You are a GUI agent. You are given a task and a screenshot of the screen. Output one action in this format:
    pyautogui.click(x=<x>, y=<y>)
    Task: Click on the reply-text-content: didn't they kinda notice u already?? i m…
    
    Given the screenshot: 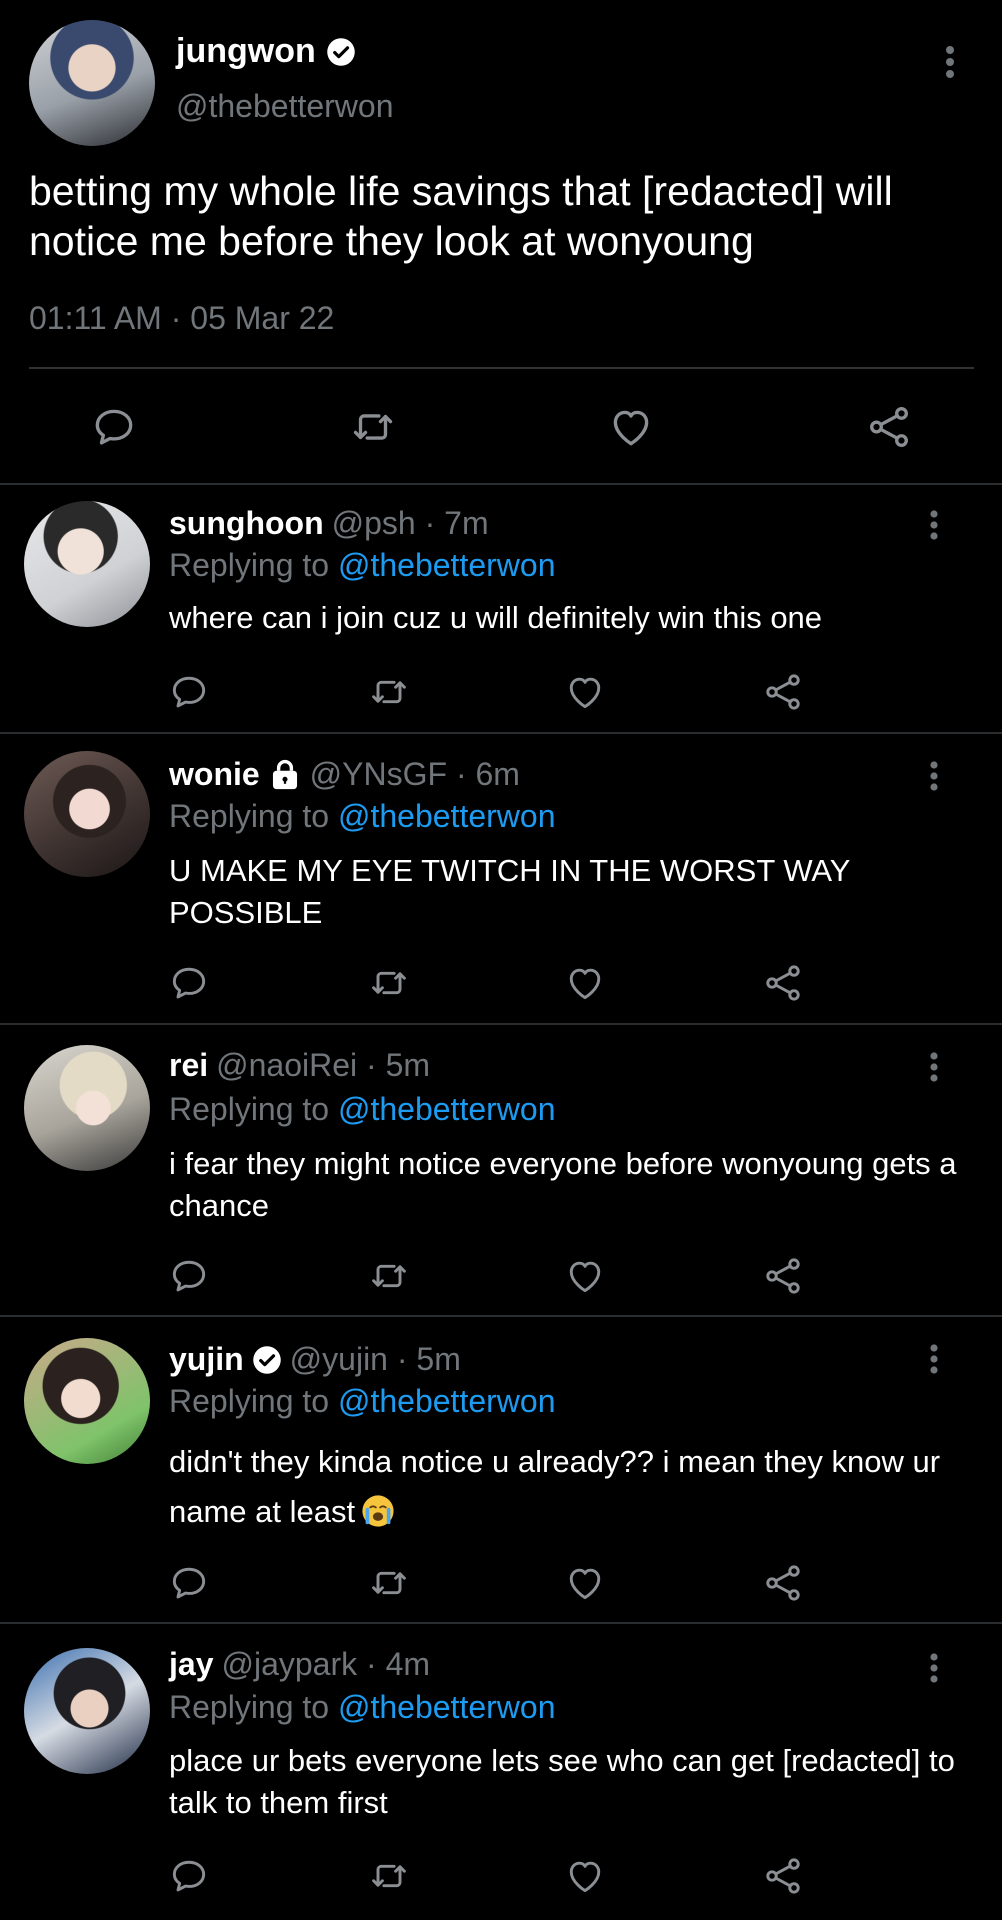 What is the action you would take?
    pyautogui.click(x=555, y=1486)
    